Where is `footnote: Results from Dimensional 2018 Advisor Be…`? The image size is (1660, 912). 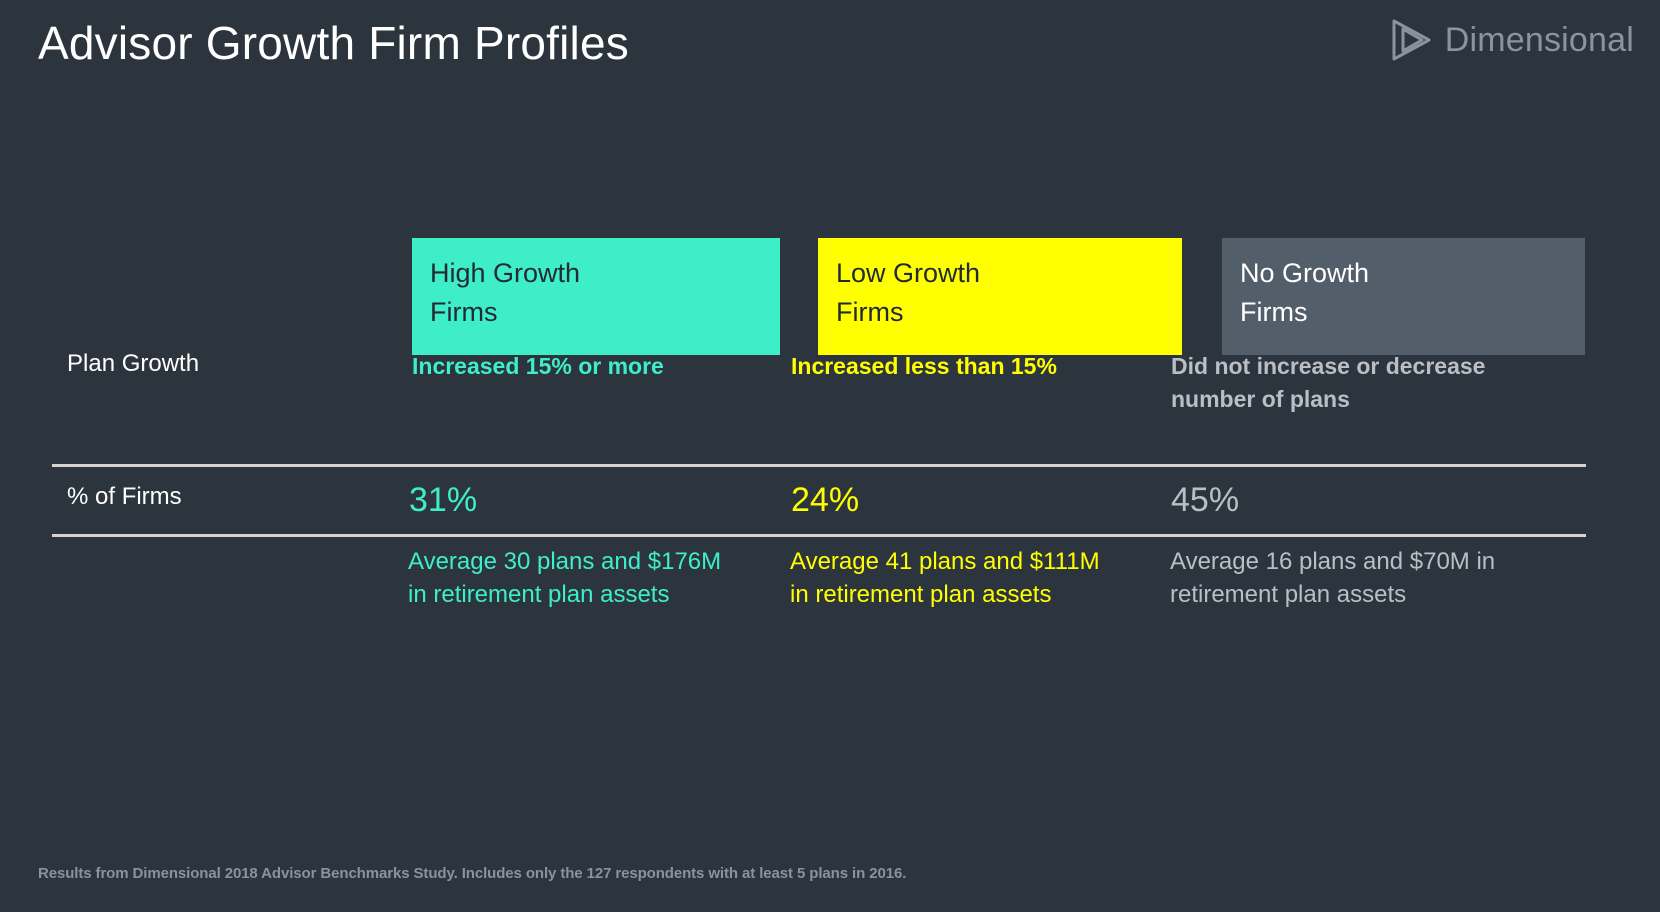
footnote: Results from Dimensional 2018 Advisor Be… is located at coordinates (472, 873).